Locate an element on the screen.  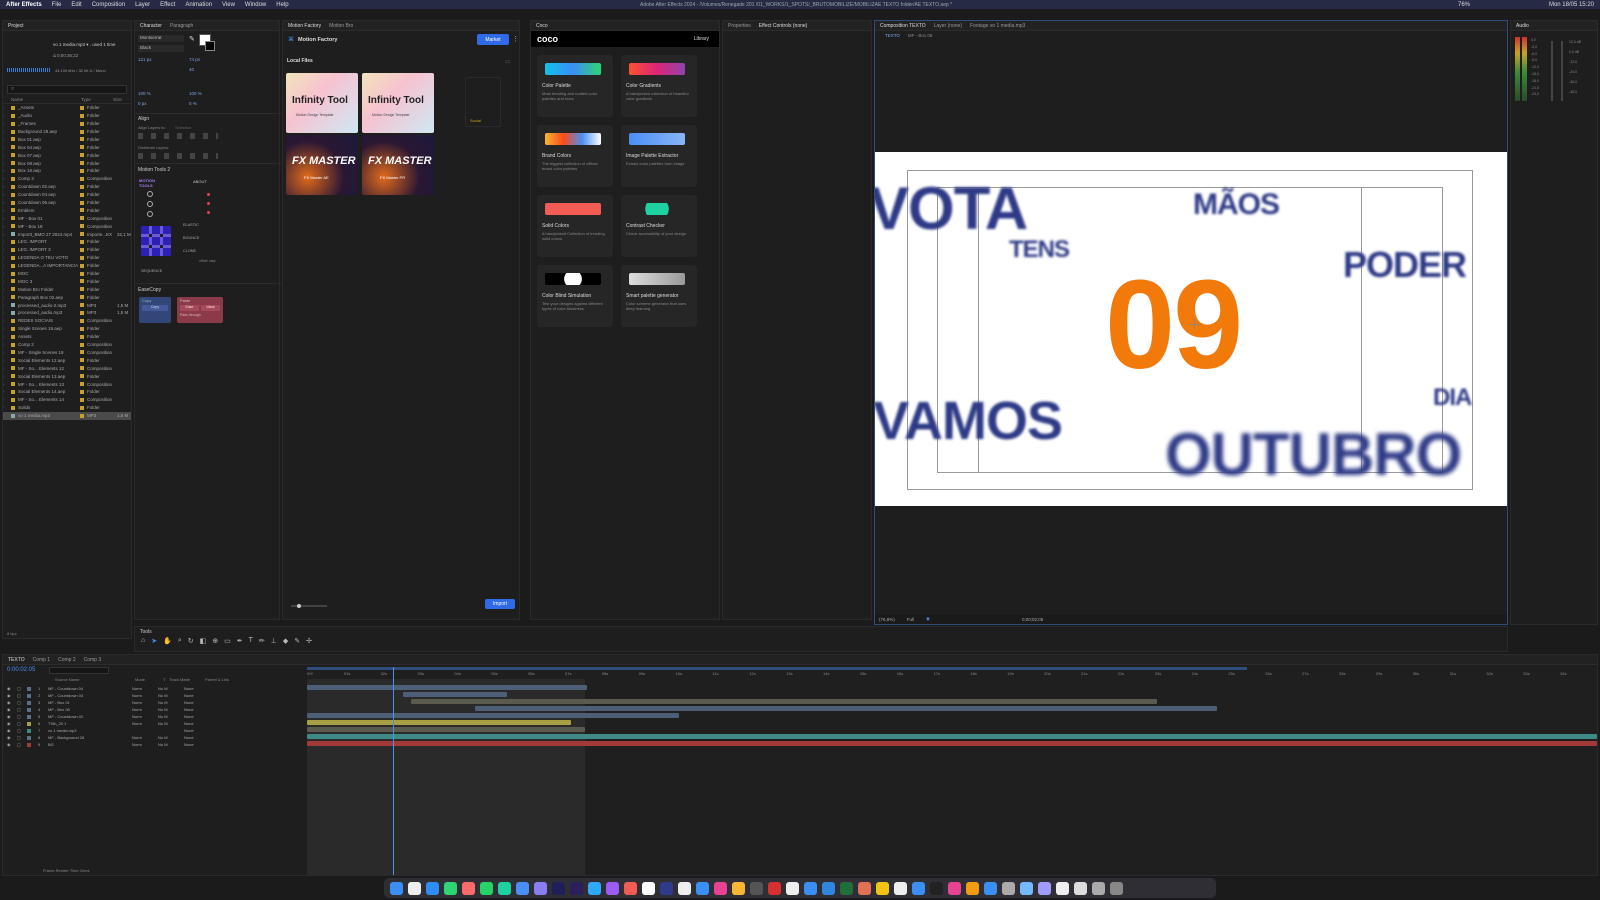
project-item: › MF - Box 18 Composition is located at coordinates (67, 226).